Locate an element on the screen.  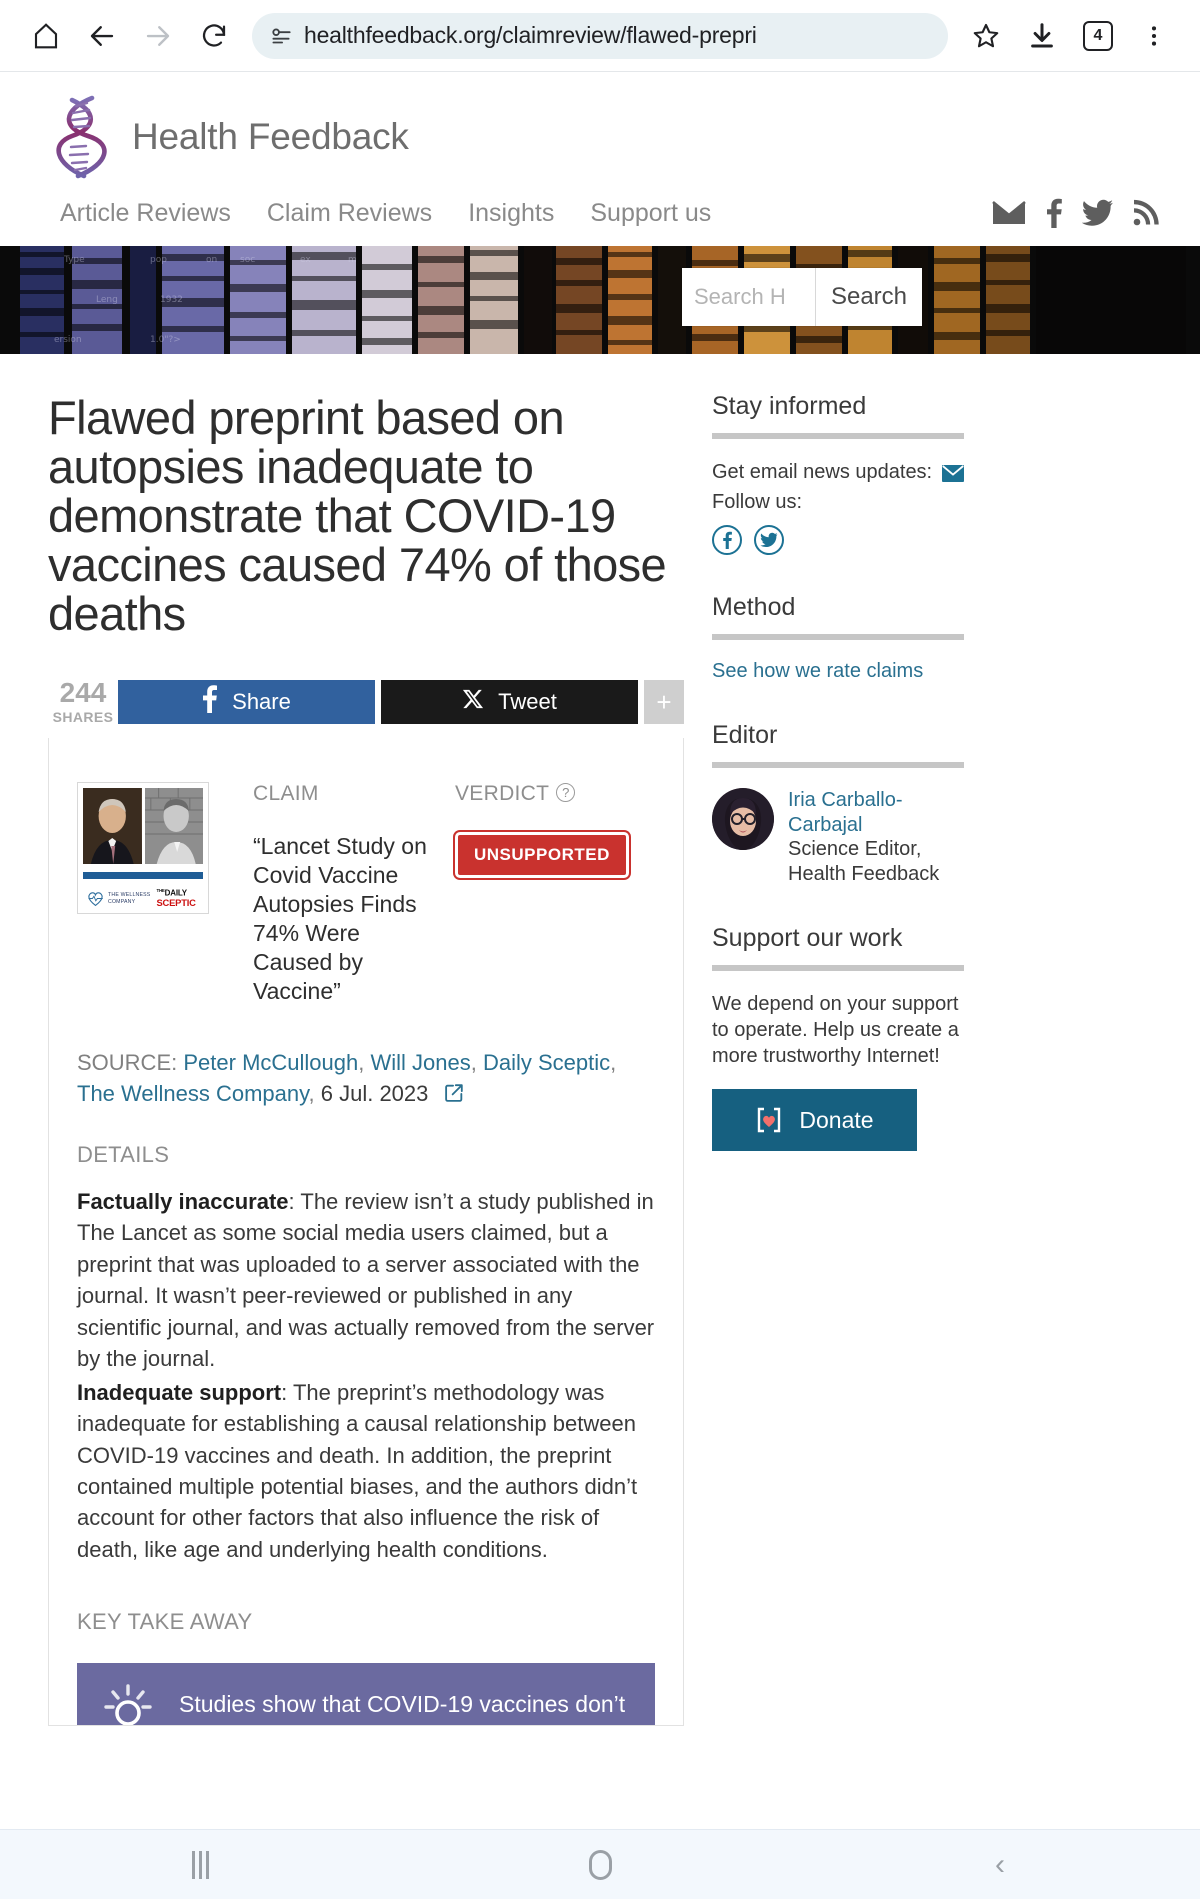
svg-text: m is located at coordinates (352, 260).